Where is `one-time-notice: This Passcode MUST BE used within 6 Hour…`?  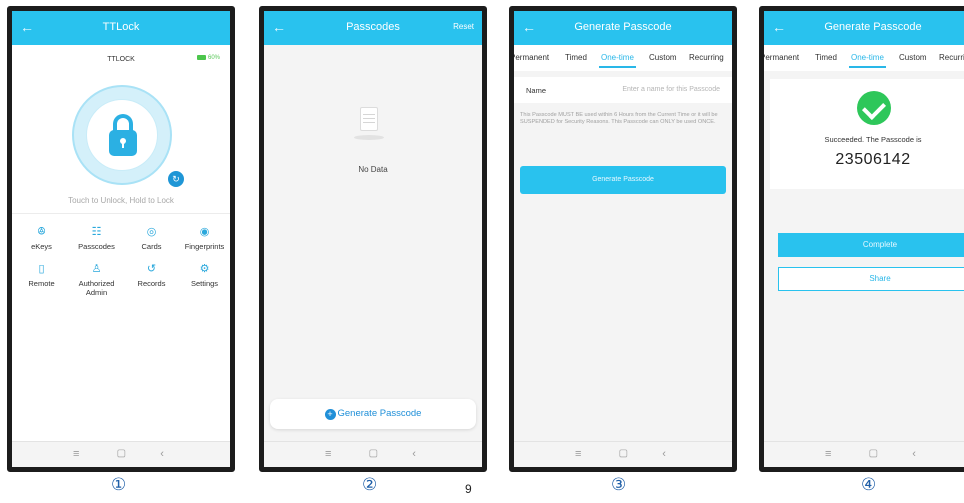
one-time-notice: This Passcode MUST BE used within 6 Hour… is located at coordinates (619, 118).